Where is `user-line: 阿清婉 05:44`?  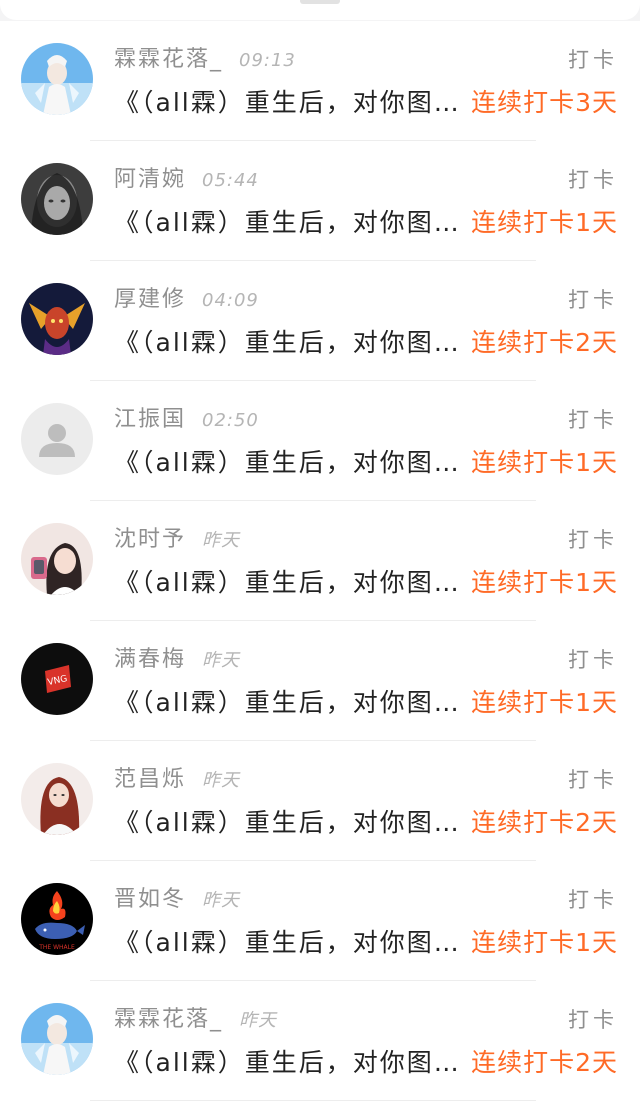
user-line: 阿清婉 05:44 is located at coordinates (186, 180).